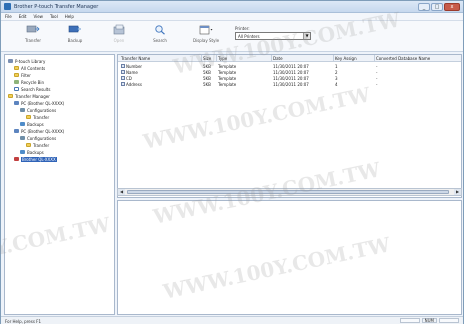 The height and width of the screenshot is (324, 464). I want to click on column-header: Size, so click(207, 58).